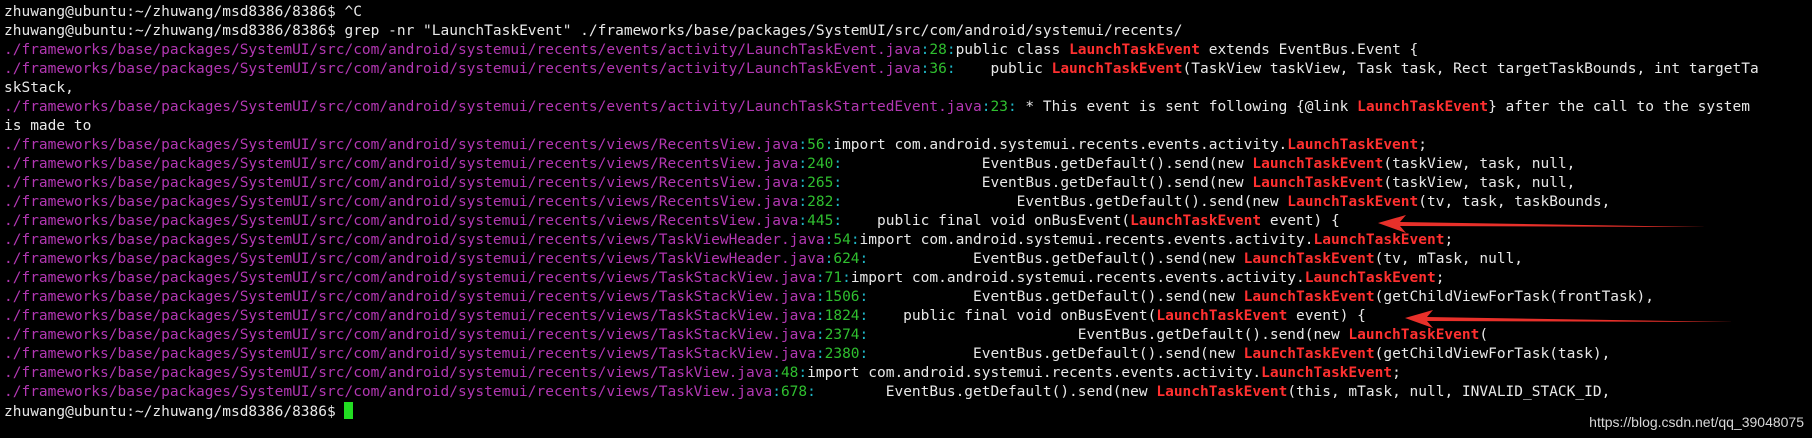 Image resolution: width=1812 pixels, height=438 pixels. I want to click on terminal-cursor, so click(349, 410).